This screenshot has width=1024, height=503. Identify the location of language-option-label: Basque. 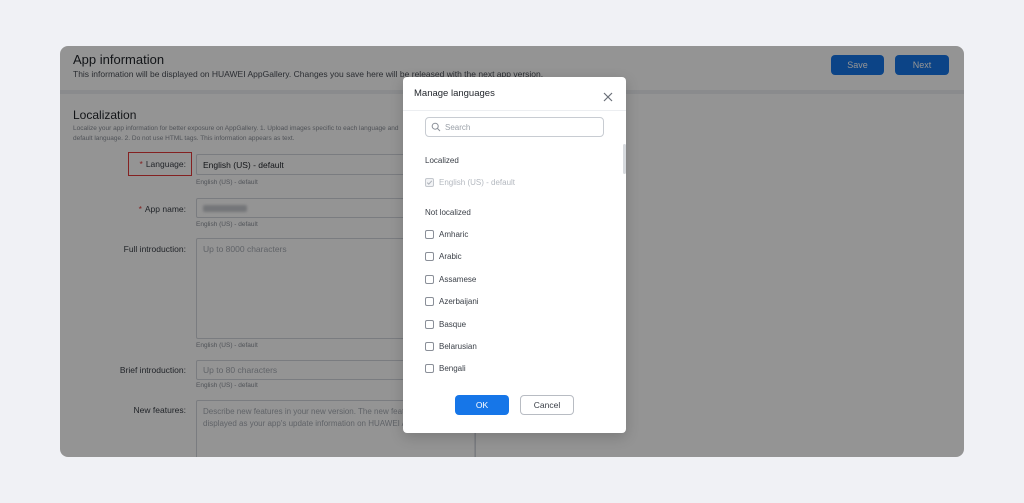
(453, 324).